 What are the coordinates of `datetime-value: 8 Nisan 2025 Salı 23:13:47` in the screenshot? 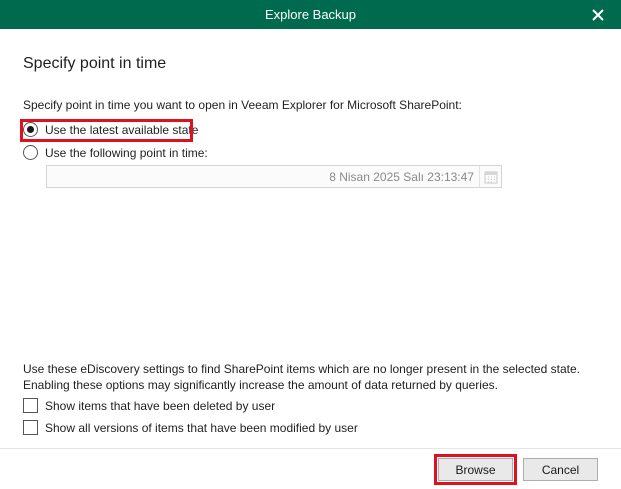 It's located at (401, 176).